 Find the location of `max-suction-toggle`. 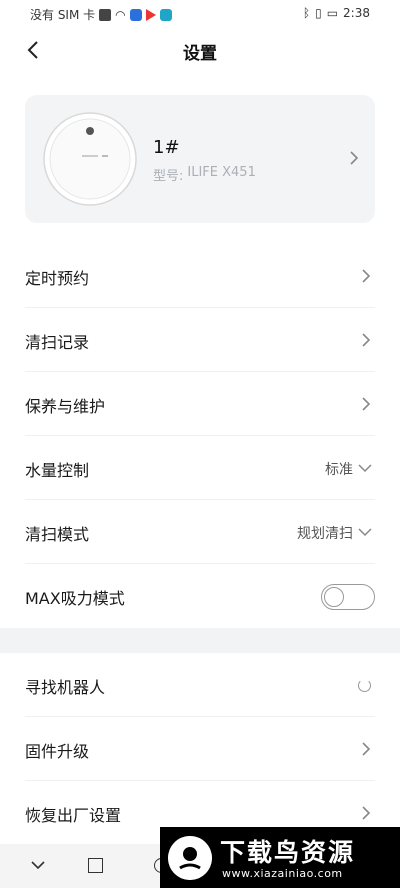

max-suction-toggle is located at coordinates (348, 597).